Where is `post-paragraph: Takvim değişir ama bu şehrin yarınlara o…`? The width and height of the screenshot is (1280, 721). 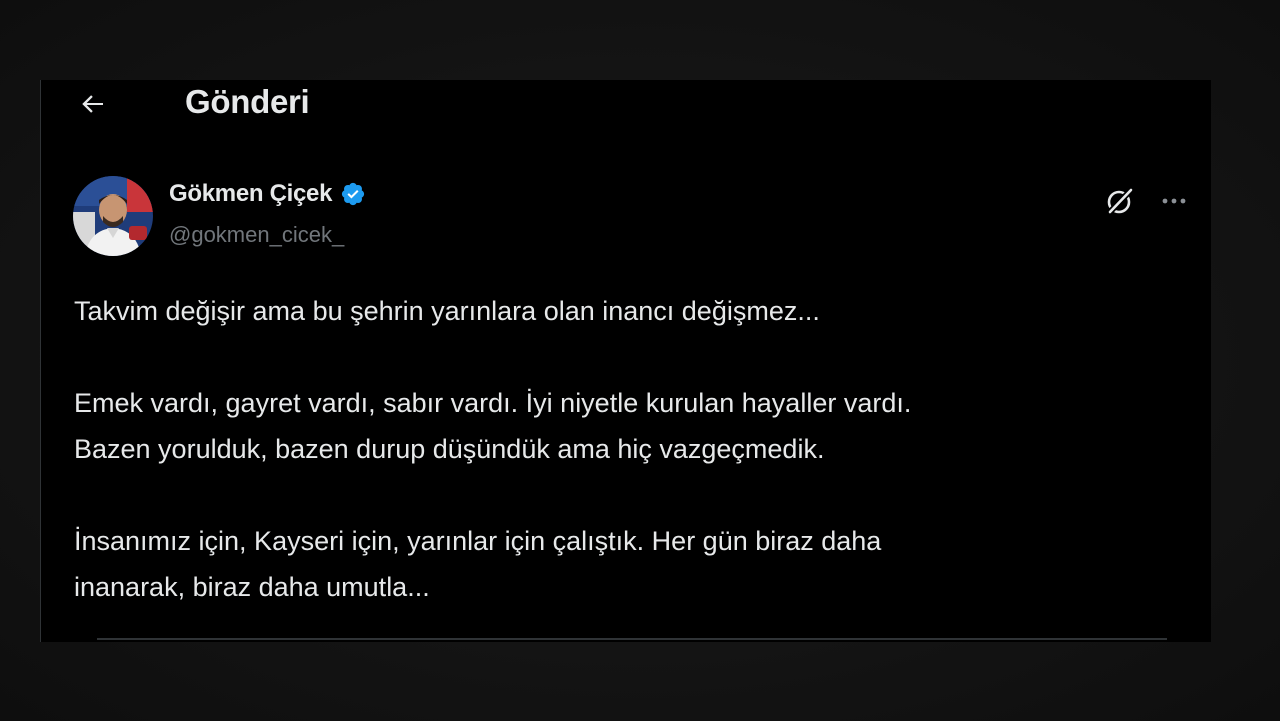 post-paragraph: Takvim değişir ama bu şehrin yarınlara o… is located at coordinates (629, 311).